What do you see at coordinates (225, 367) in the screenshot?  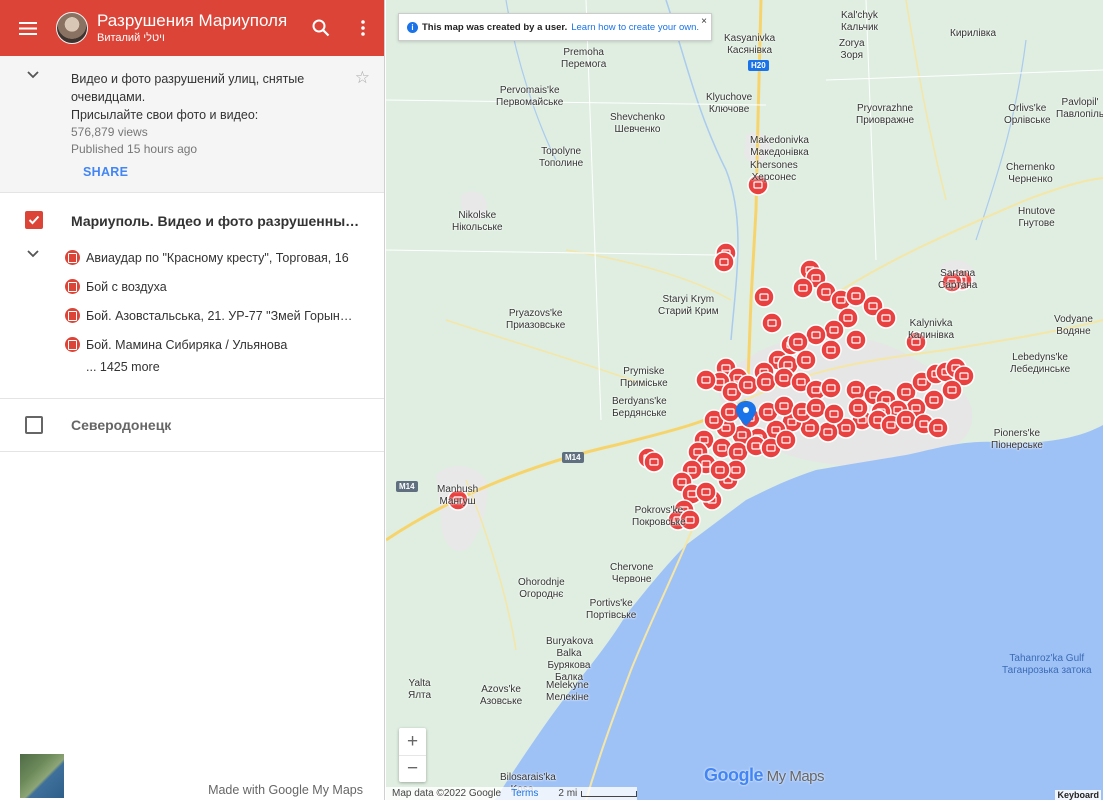 I see `more-items-link: ... 1425 more` at bounding box center [225, 367].